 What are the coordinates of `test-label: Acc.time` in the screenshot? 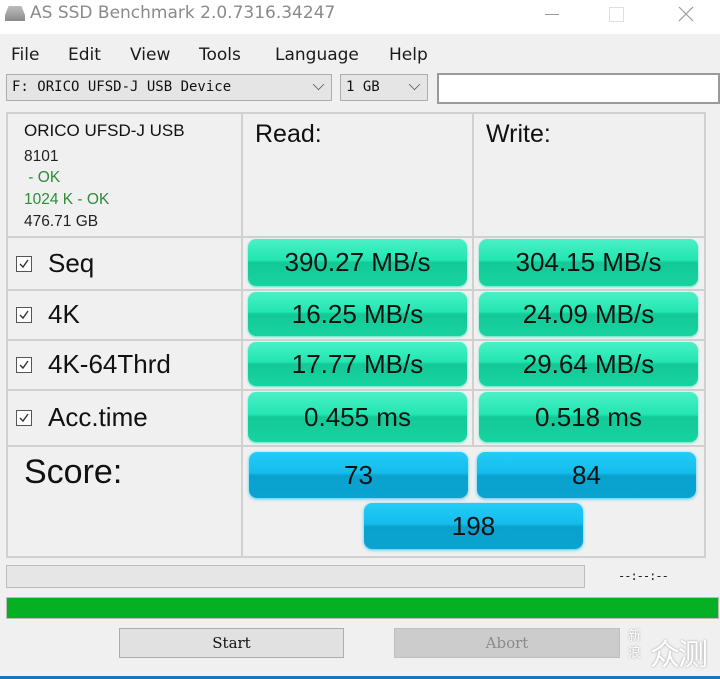 It's located at (98, 417).